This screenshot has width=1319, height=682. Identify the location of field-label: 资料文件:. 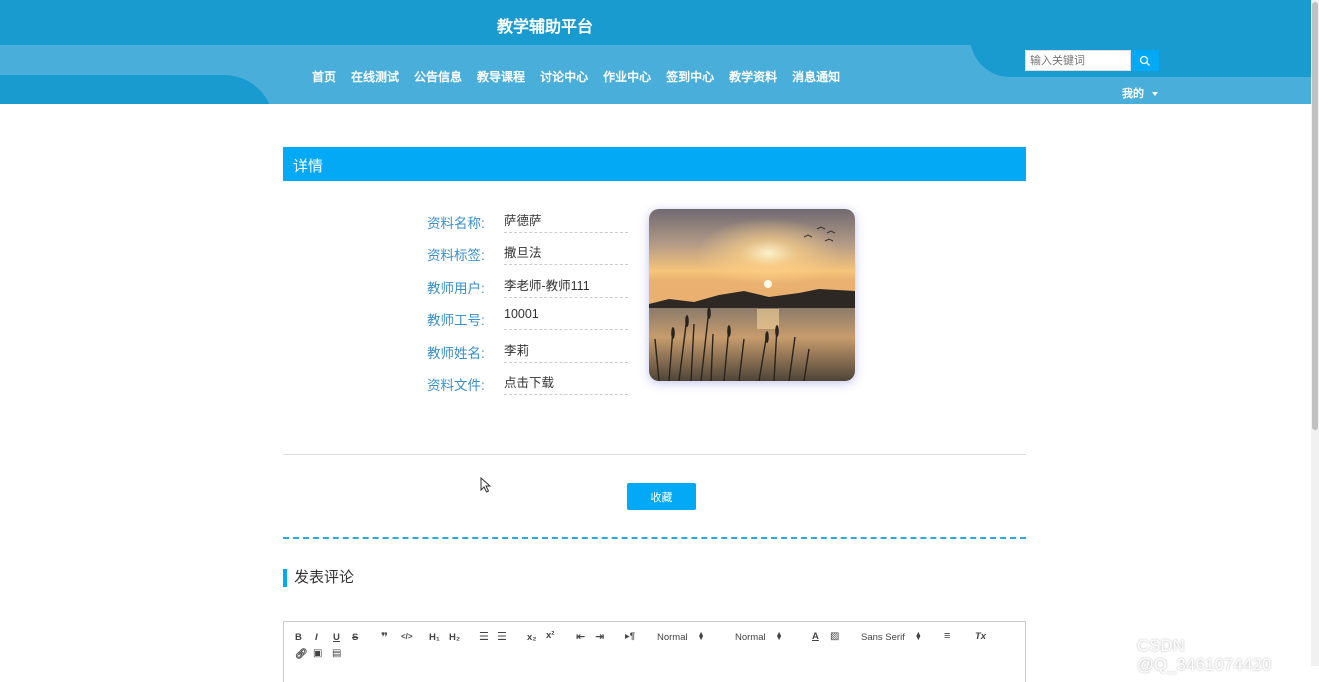
(456, 385).